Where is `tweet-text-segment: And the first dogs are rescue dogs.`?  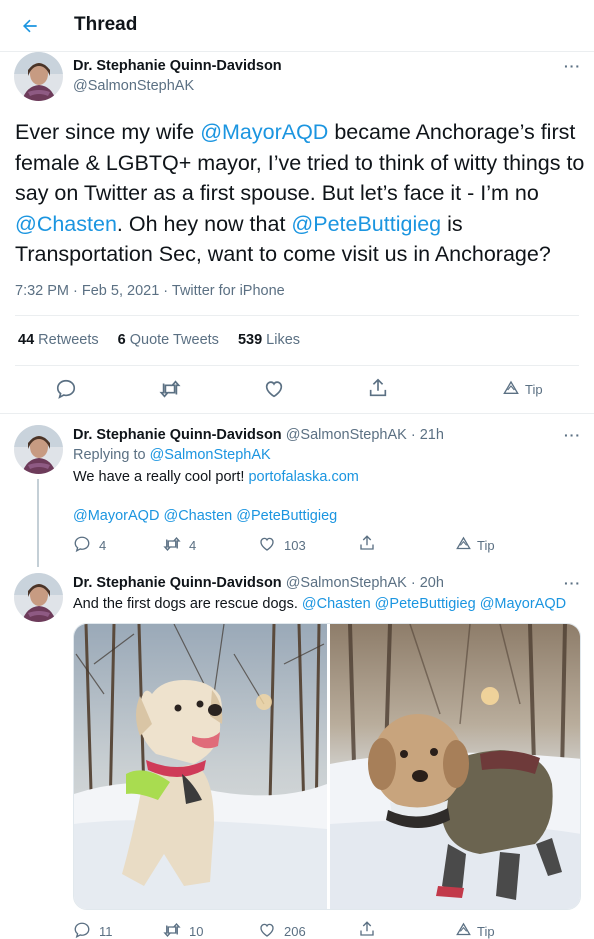
tweet-text-segment: And the first dogs are rescue dogs. is located at coordinates (187, 604).